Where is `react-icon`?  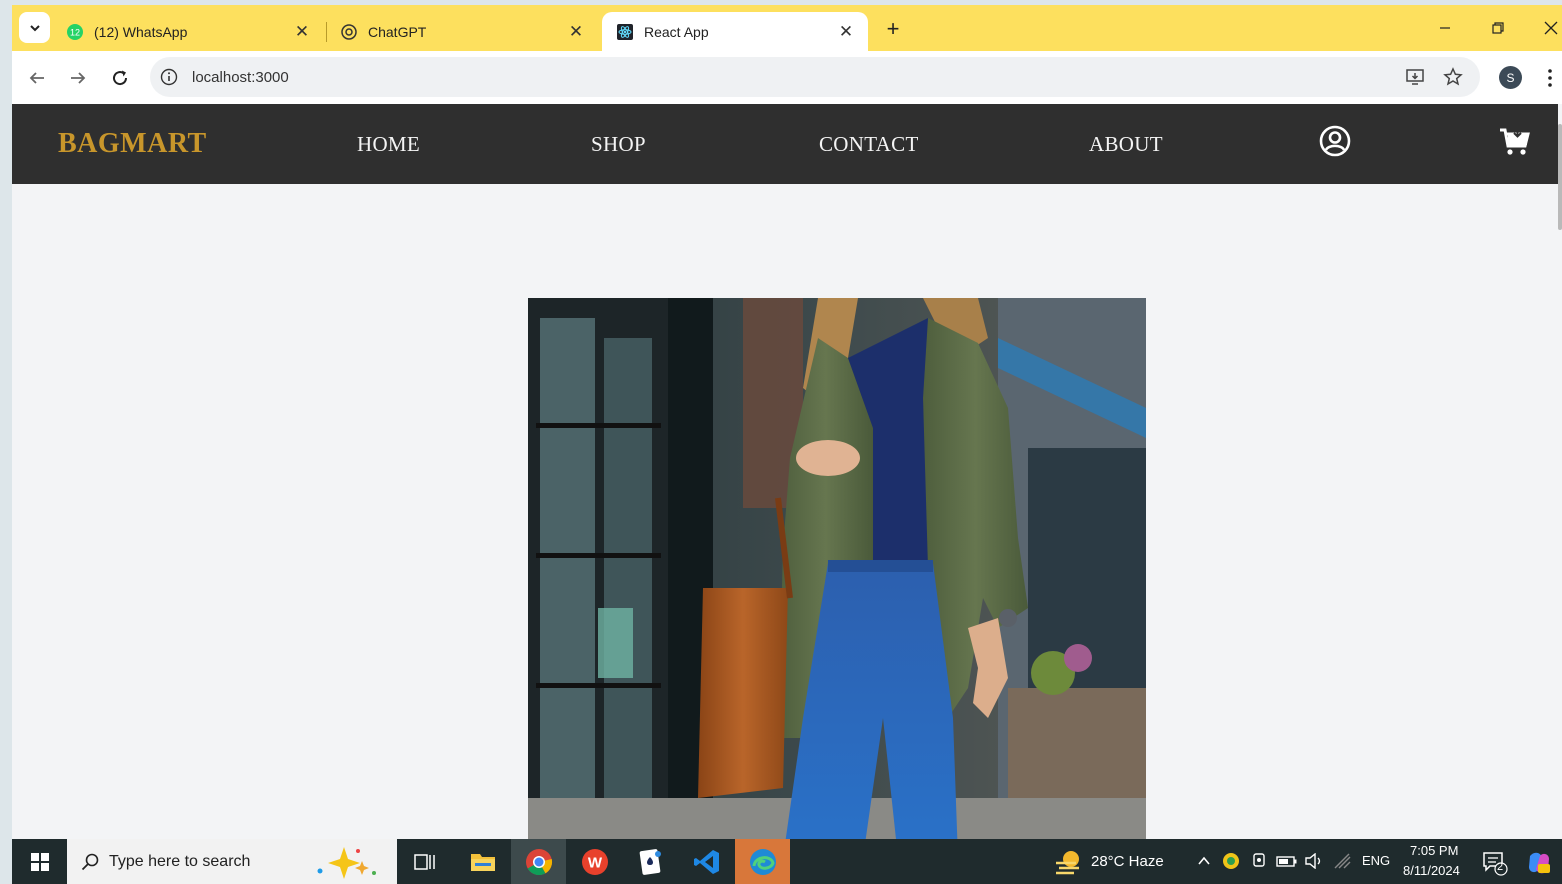 react-icon is located at coordinates (625, 31).